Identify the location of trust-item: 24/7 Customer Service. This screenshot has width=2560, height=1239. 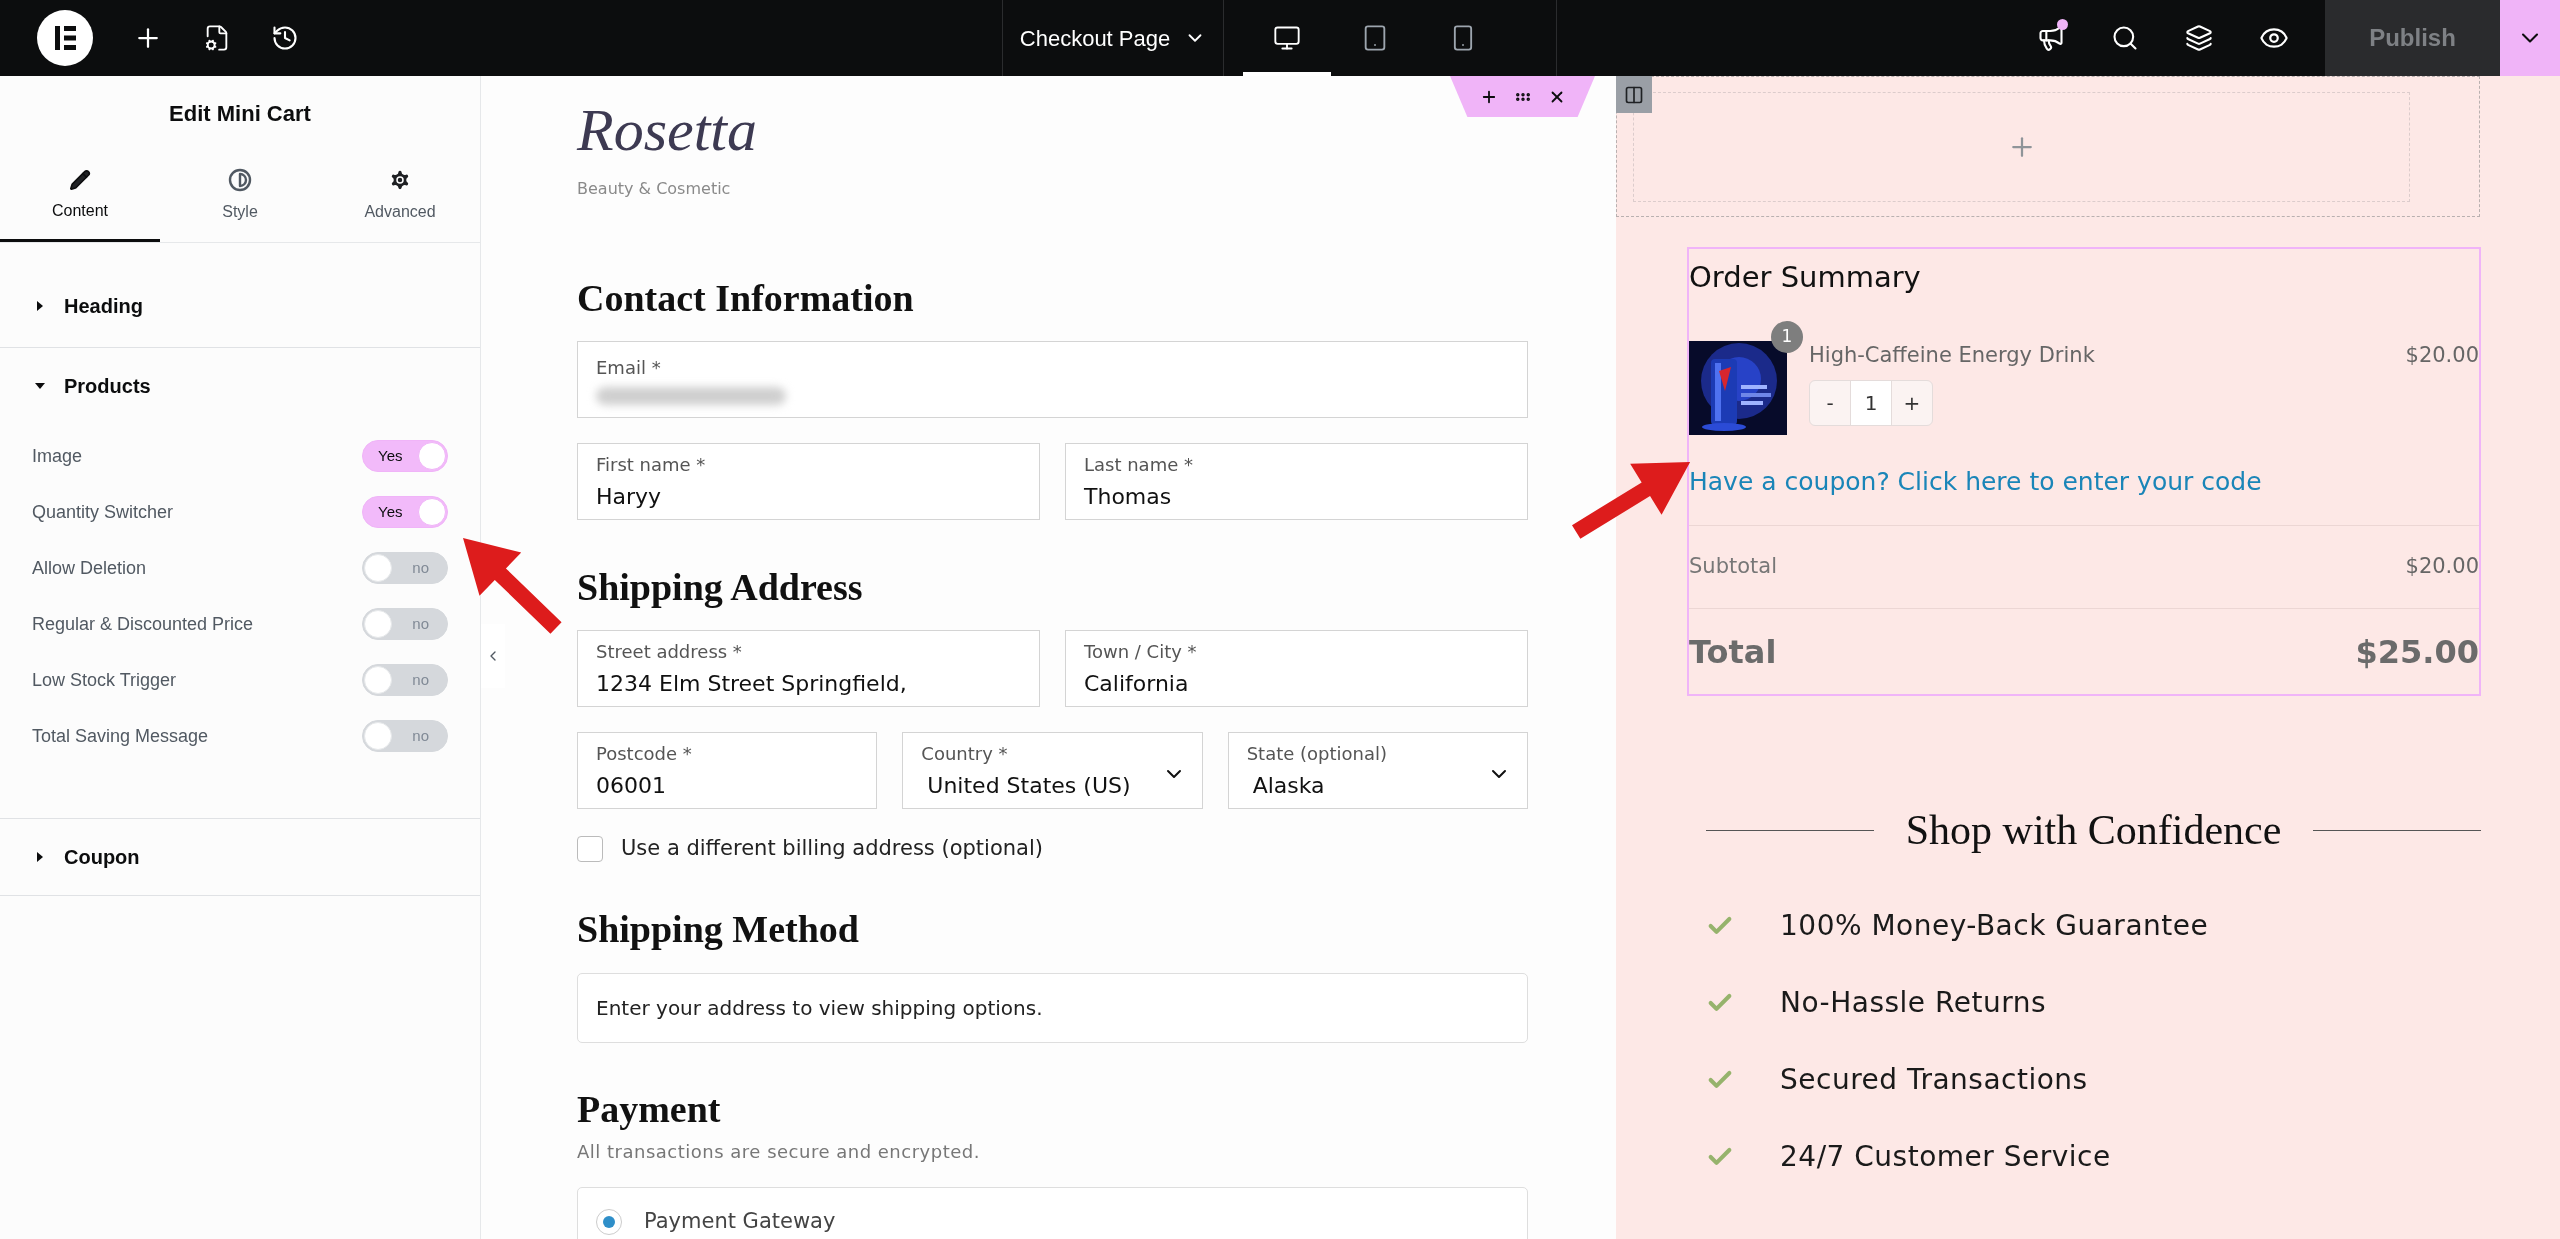
(1945, 1157).